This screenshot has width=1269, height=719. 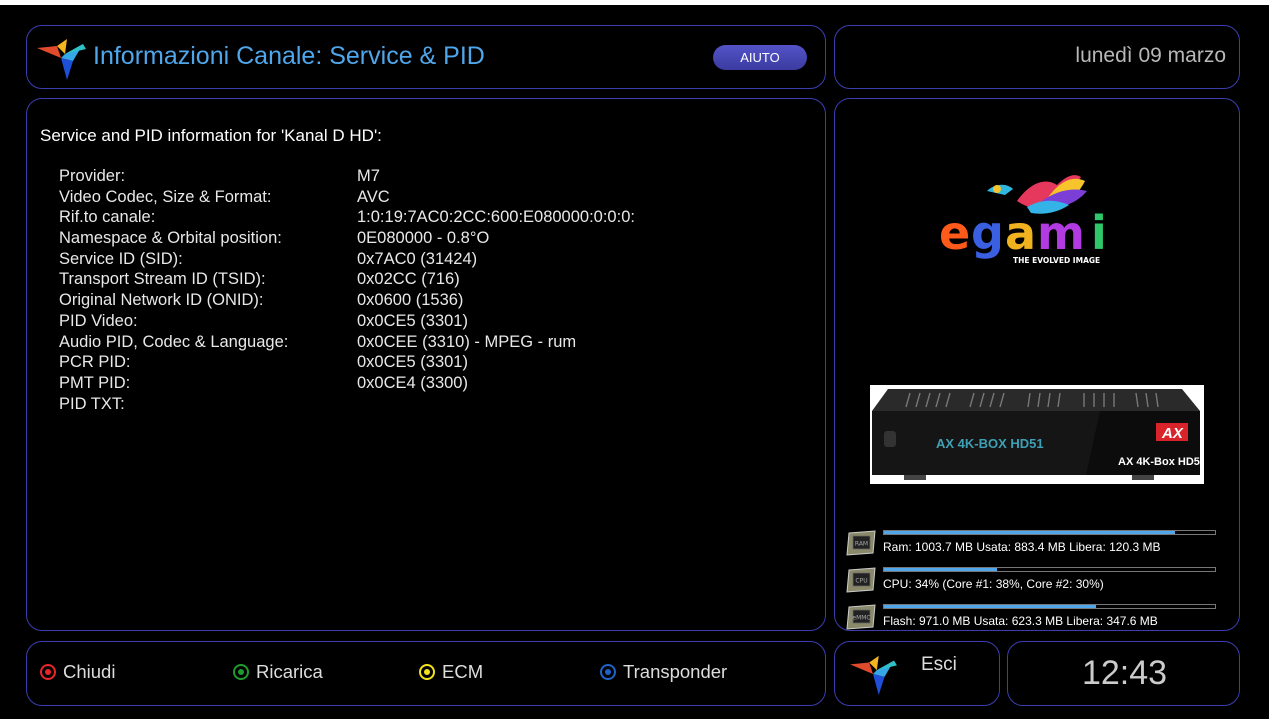 I want to click on egami-logo: e g a m i THE EVOLVED IMAGE, so click(x=1023, y=220).